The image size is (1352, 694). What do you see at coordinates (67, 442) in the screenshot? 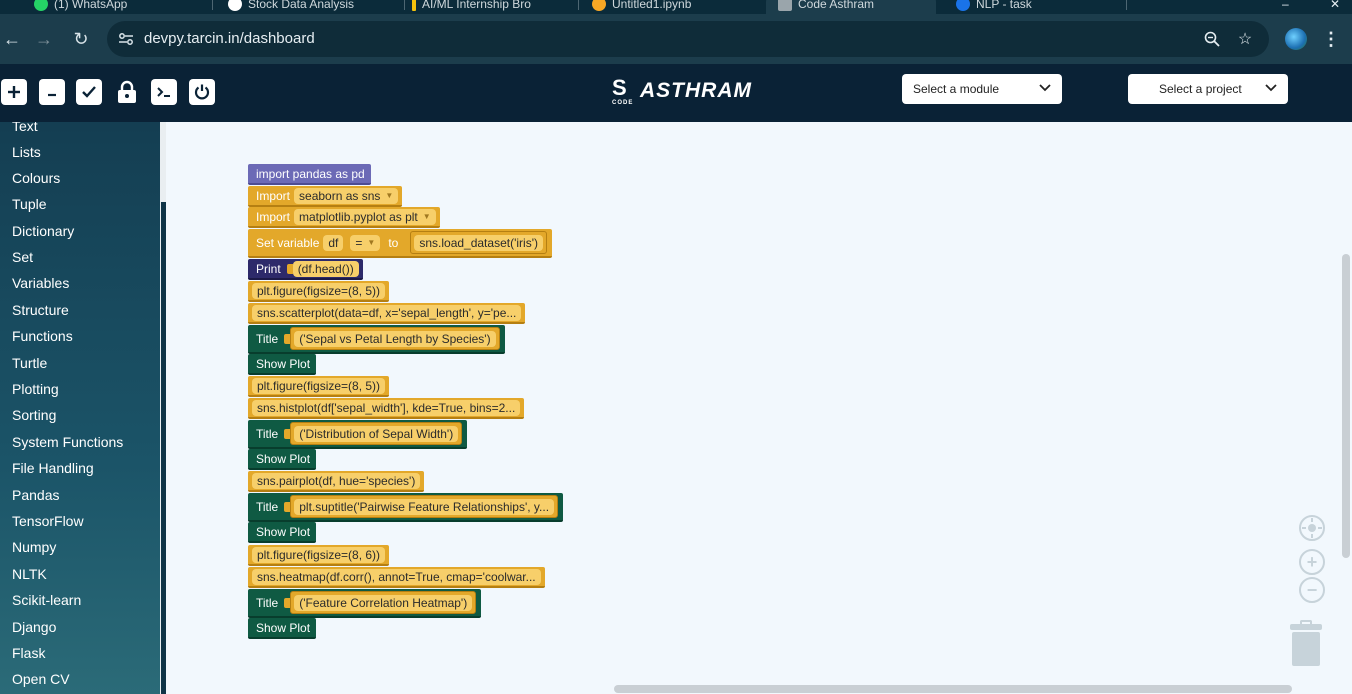
I see `sidebar-item-system-functions: System Functions` at bounding box center [67, 442].